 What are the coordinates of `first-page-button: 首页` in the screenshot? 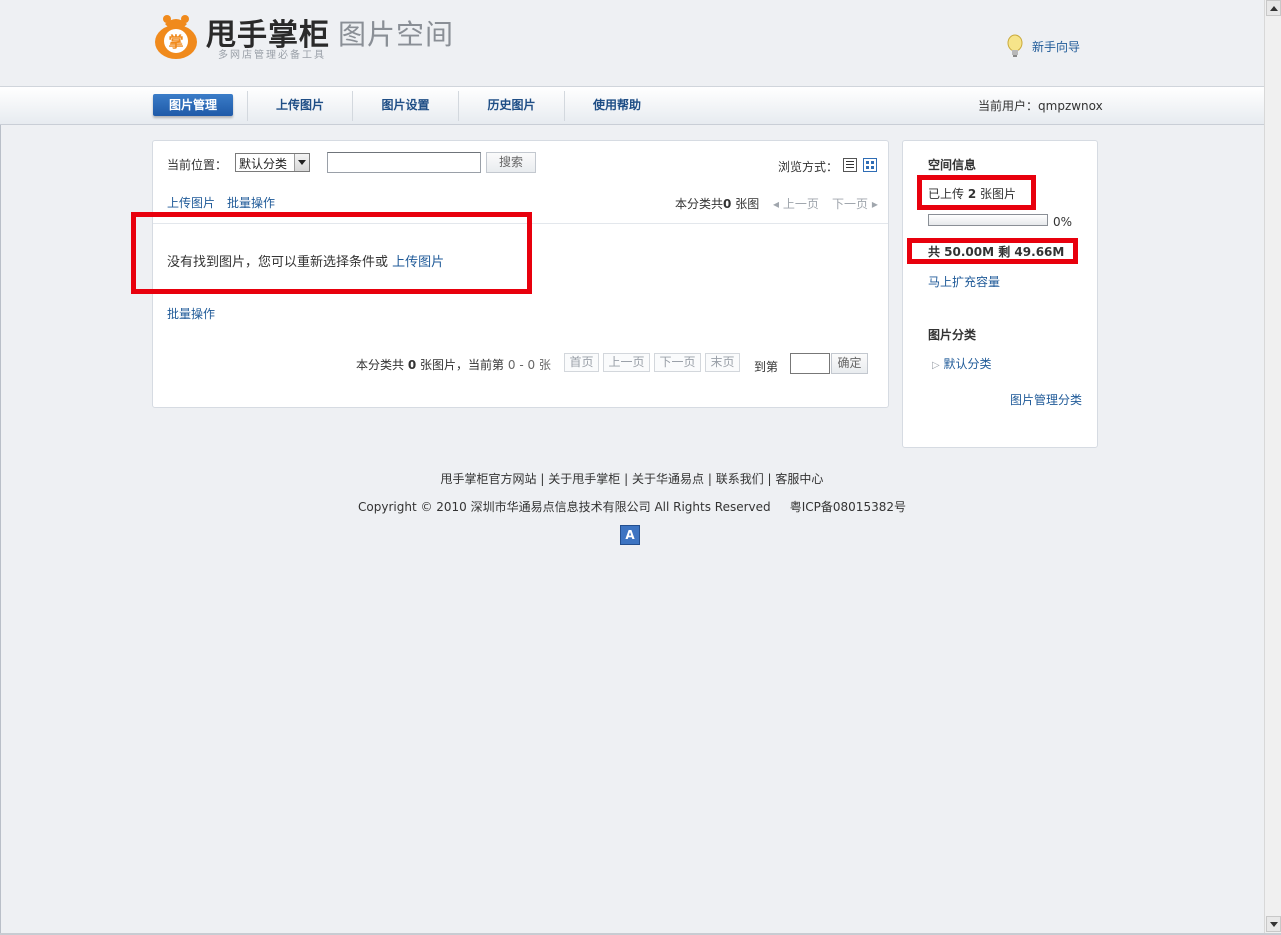 It's located at (581, 362).